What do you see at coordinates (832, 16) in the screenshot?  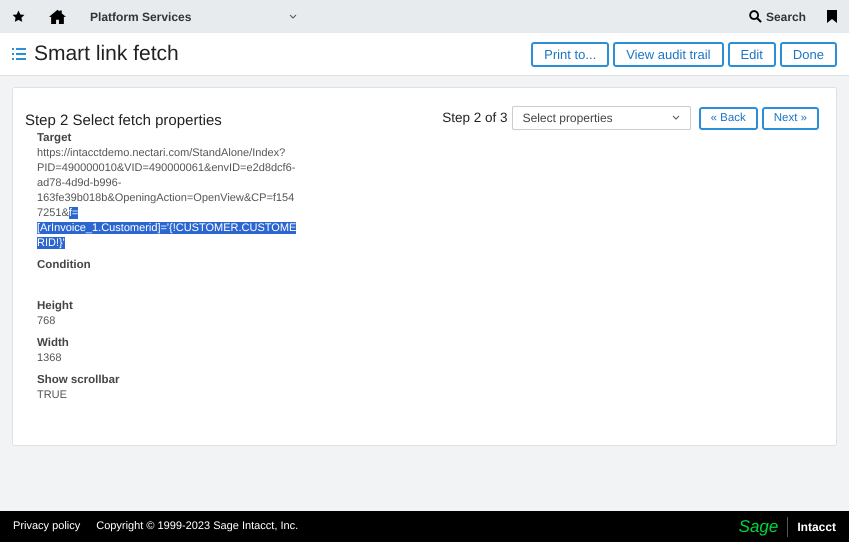 I see `bookmark-icon` at bounding box center [832, 16].